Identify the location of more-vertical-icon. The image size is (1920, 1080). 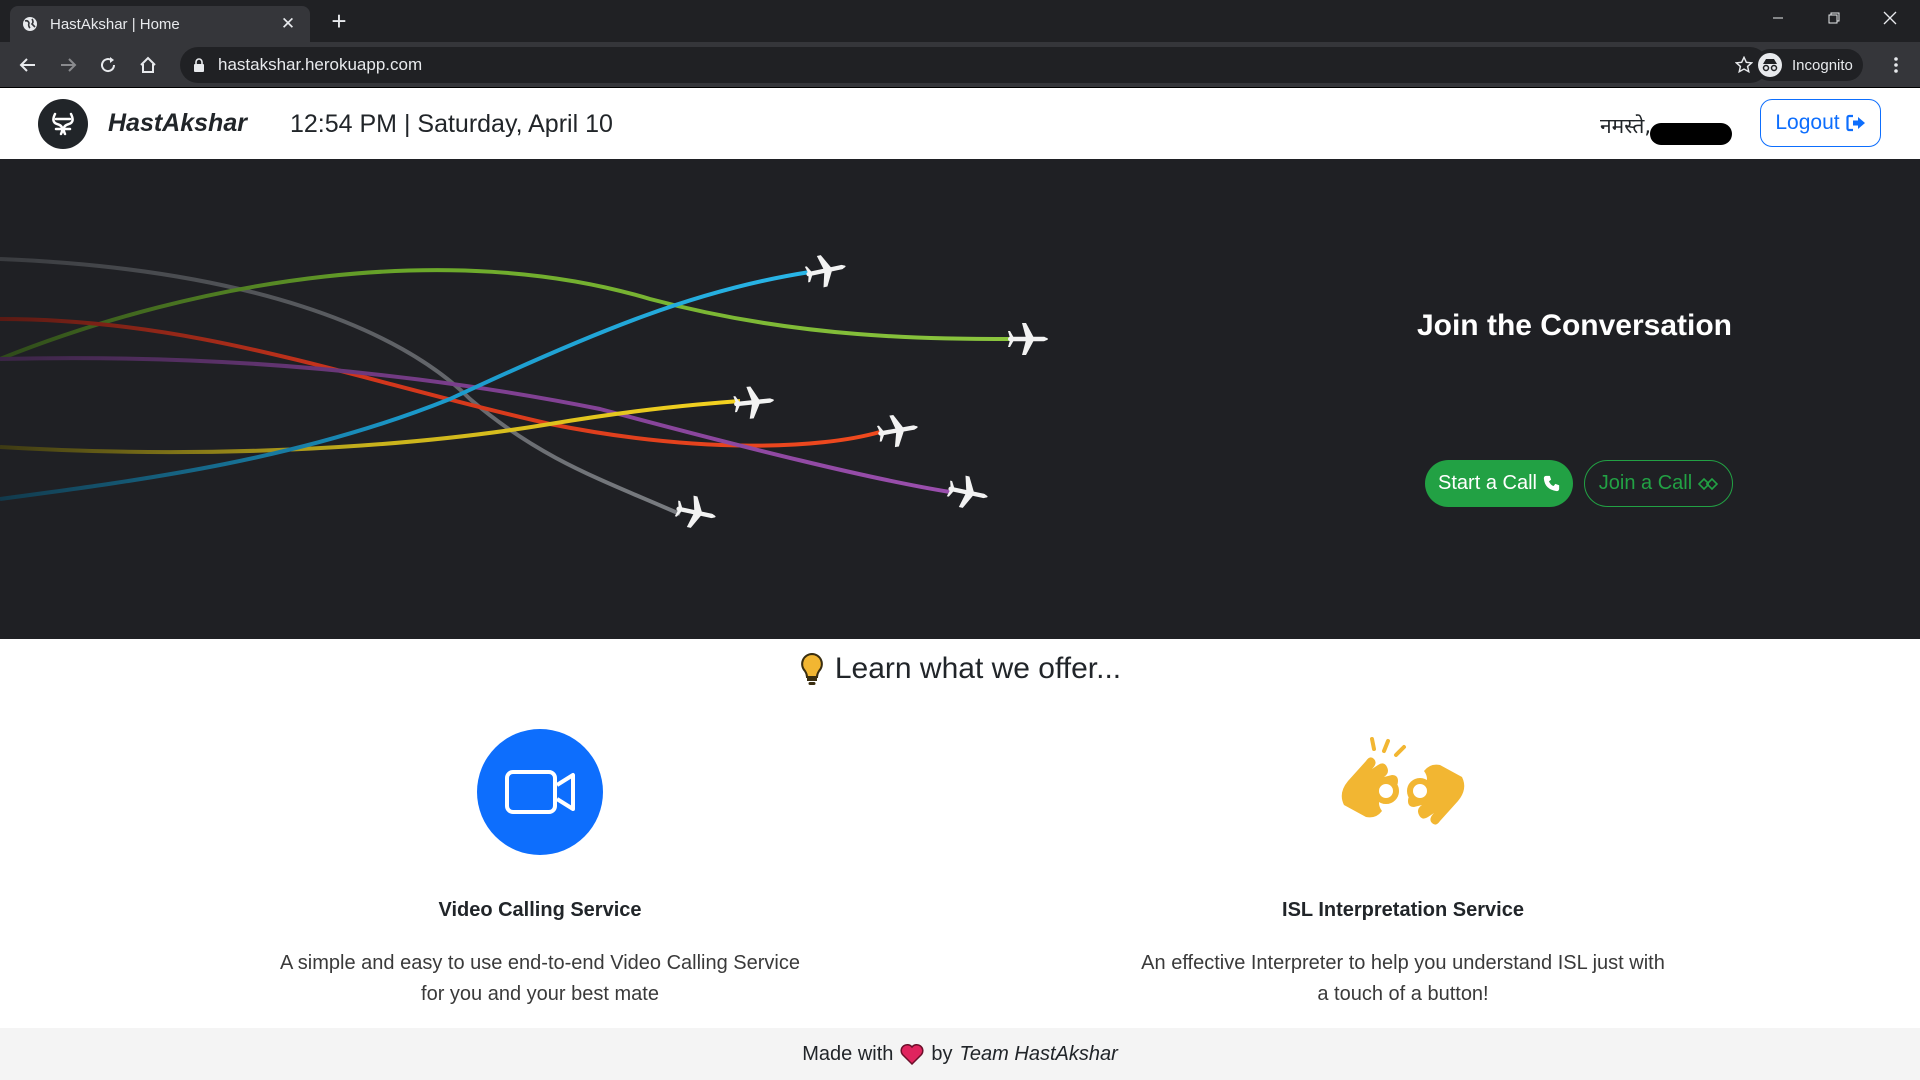
(1896, 65).